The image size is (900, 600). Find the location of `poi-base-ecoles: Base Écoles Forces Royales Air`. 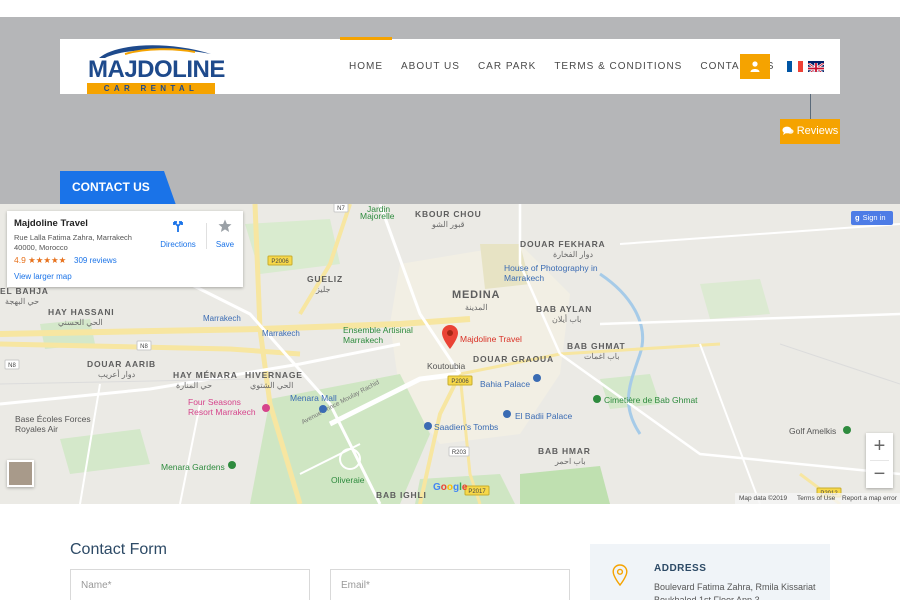

poi-base-ecoles: Base Écoles Forces Royales Air is located at coordinates (55, 424).